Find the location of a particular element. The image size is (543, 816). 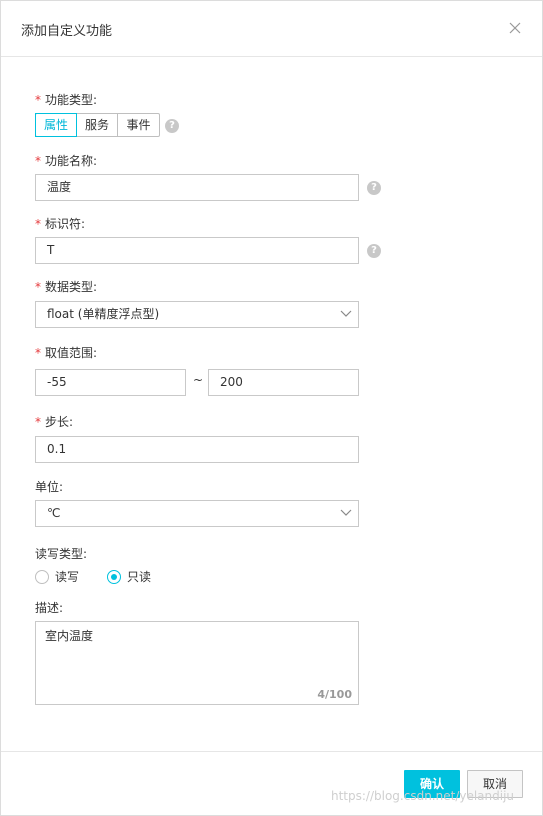

function-type-service: 服务 is located at coordinates (97, 125).